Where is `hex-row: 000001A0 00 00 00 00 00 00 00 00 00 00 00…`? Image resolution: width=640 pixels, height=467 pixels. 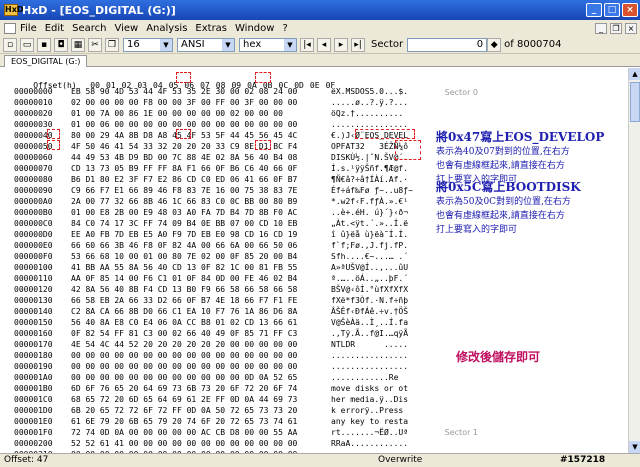
hex-row: 000001A0 00 00 00 00 00 00 00 00 00 00 00… is located at coordinates (206, 377).